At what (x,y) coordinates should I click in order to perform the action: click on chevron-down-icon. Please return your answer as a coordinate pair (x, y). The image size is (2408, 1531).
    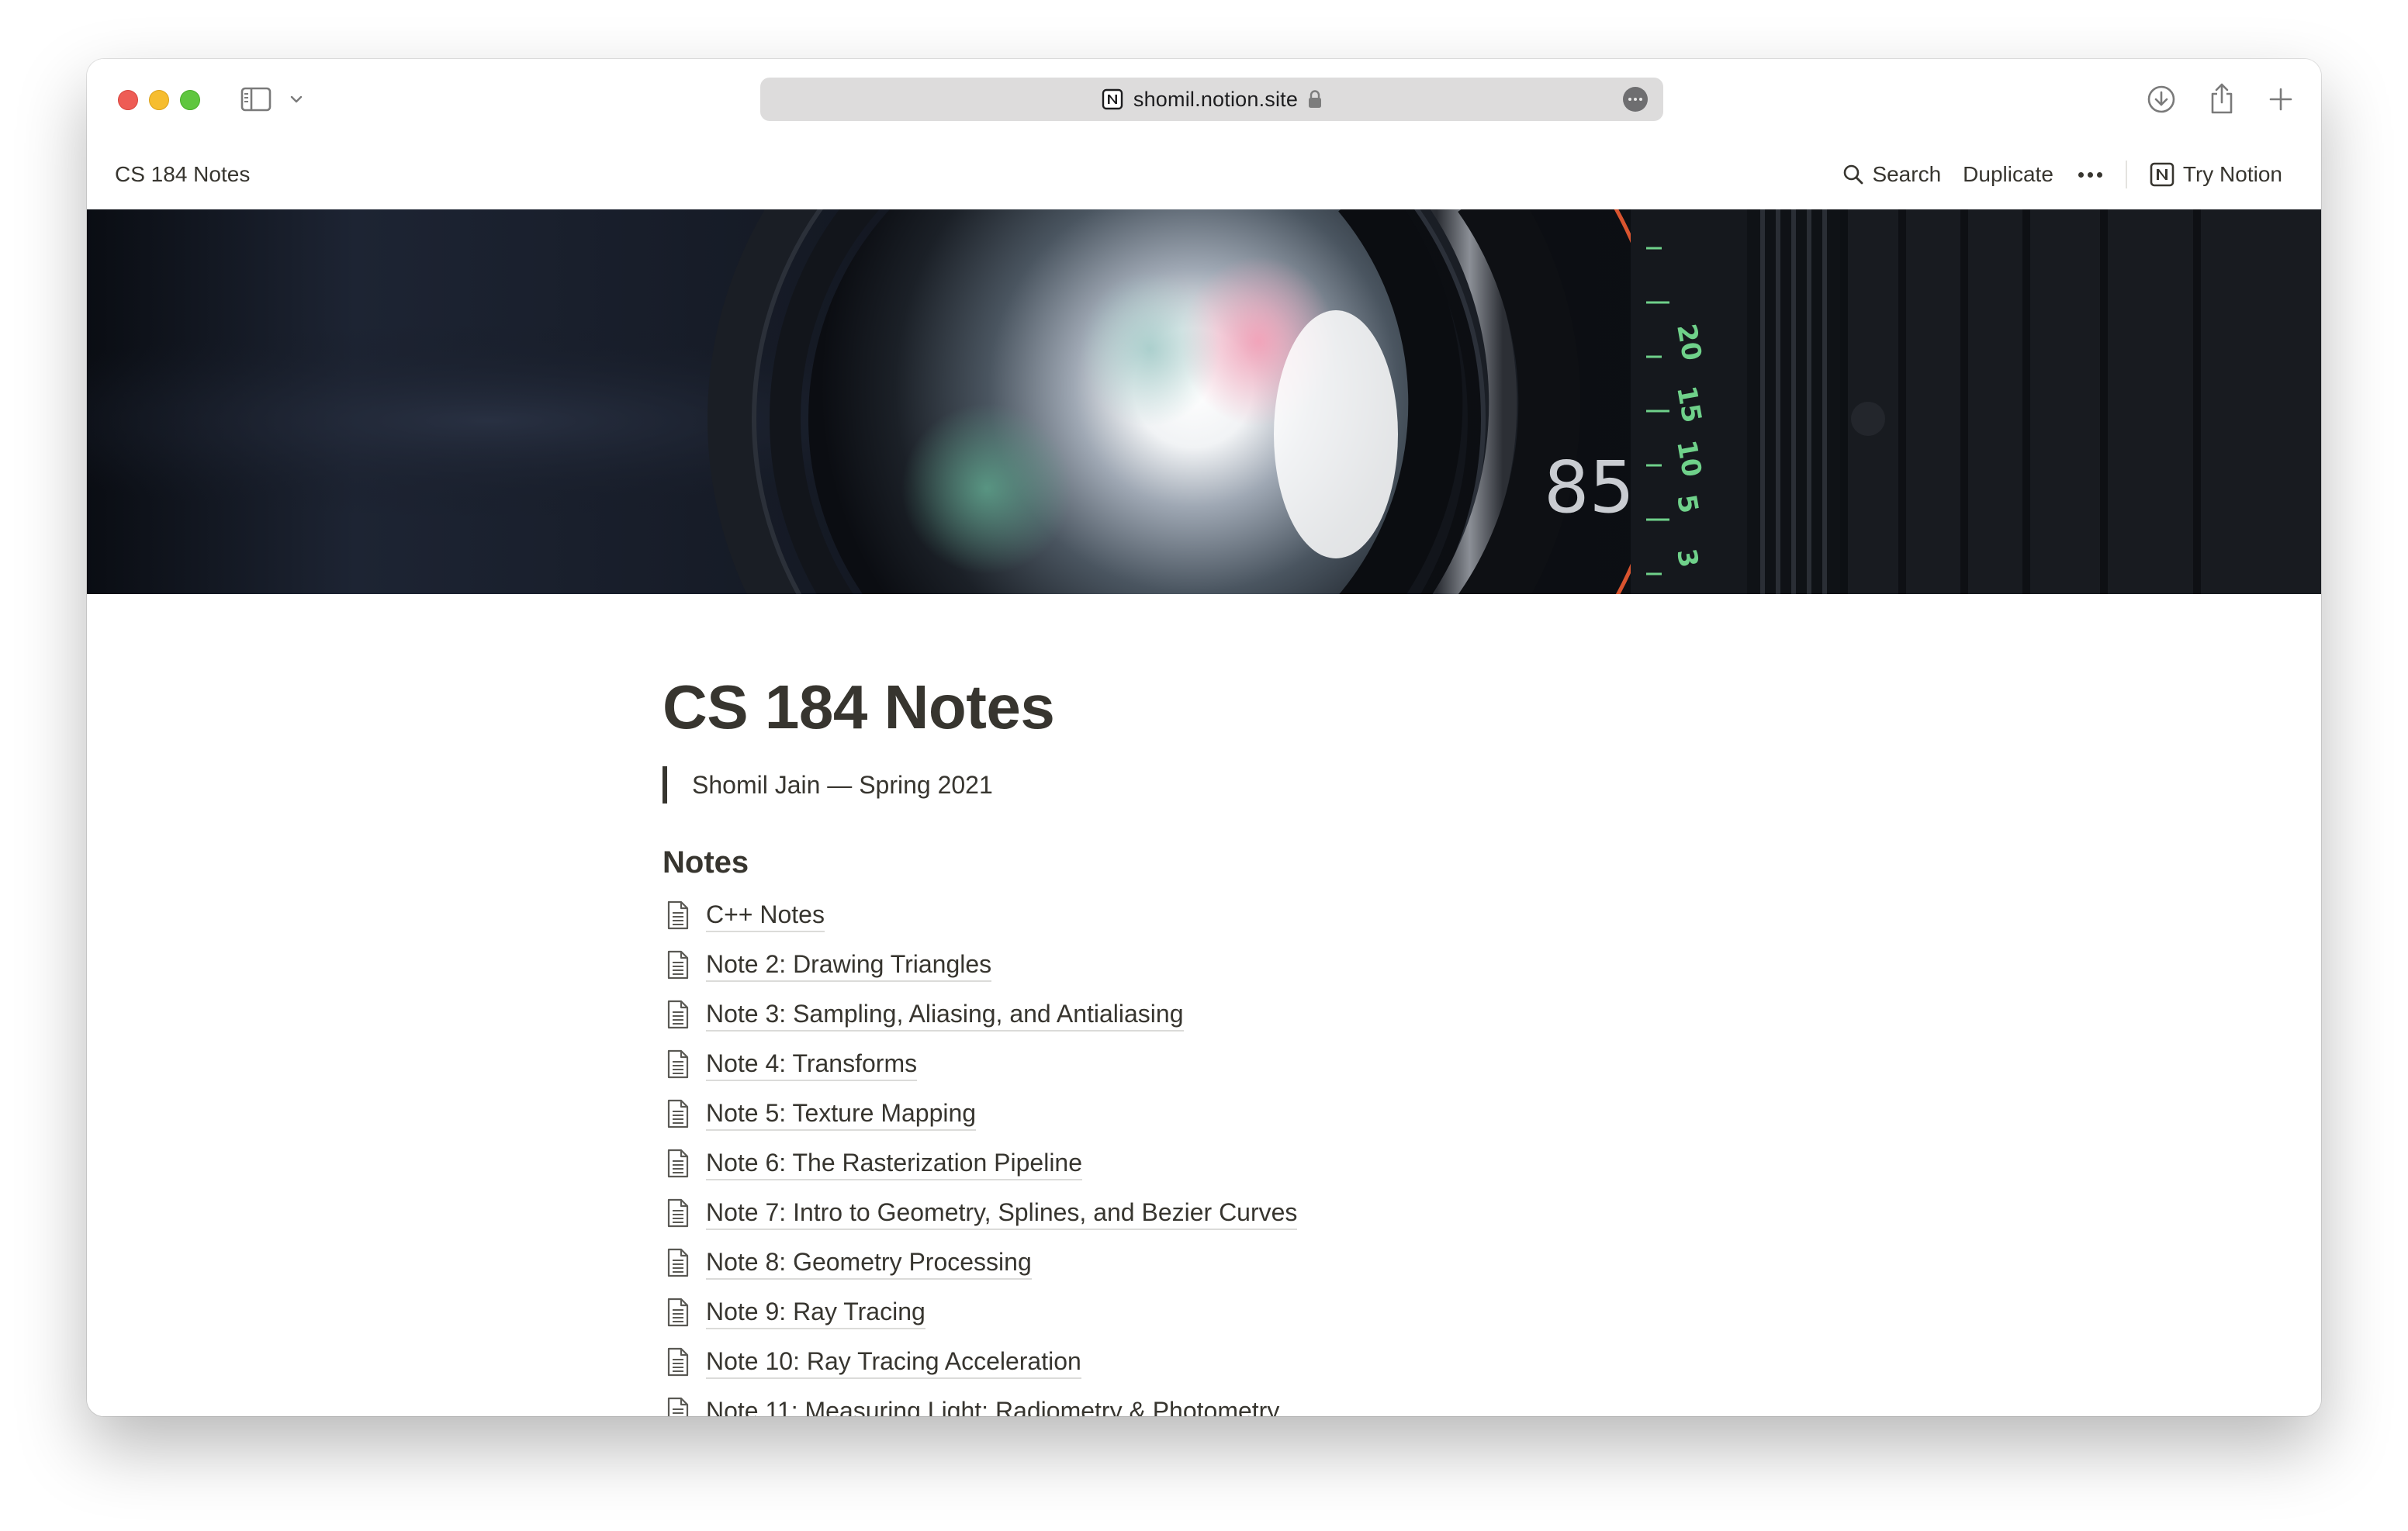
    Looking at the image, I should click on (296, 99).